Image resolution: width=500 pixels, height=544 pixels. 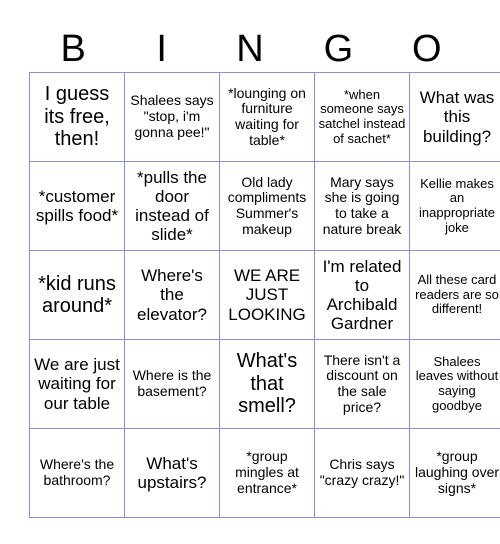 I want to click on bingo-cell: Old lady compliments Summer's makeup, so click(x=267, y=206).